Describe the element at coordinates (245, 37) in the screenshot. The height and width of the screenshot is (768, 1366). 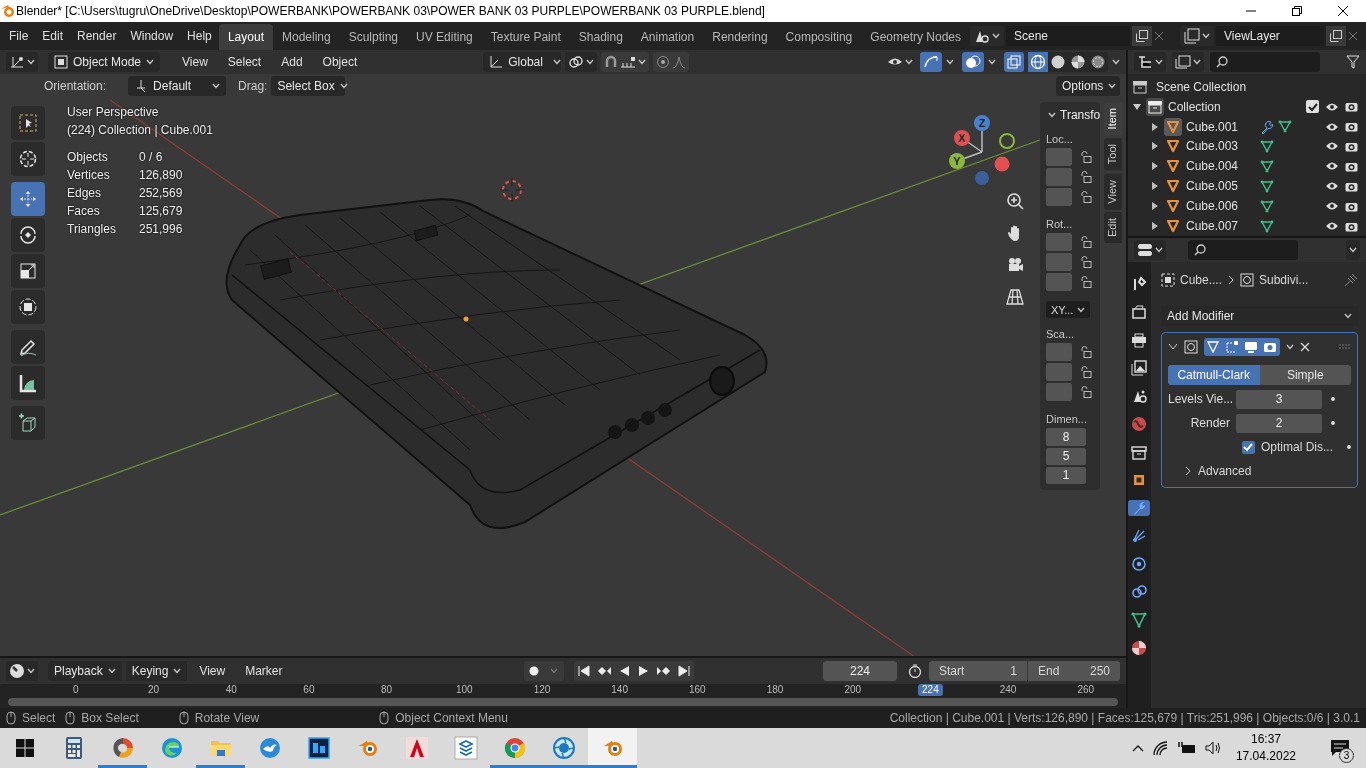
I see `workspace-tab: Layout` at that location.